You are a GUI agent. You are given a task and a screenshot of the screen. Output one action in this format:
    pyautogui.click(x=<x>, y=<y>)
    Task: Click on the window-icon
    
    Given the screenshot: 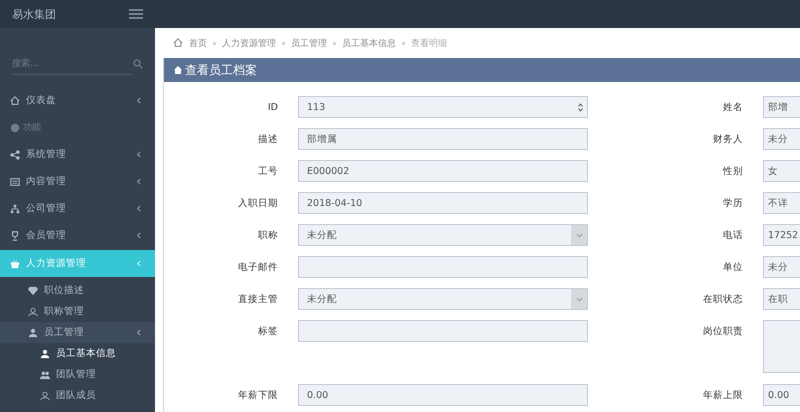 What is the action you would take?
    pyautogui.click(x=15, y=181)
    